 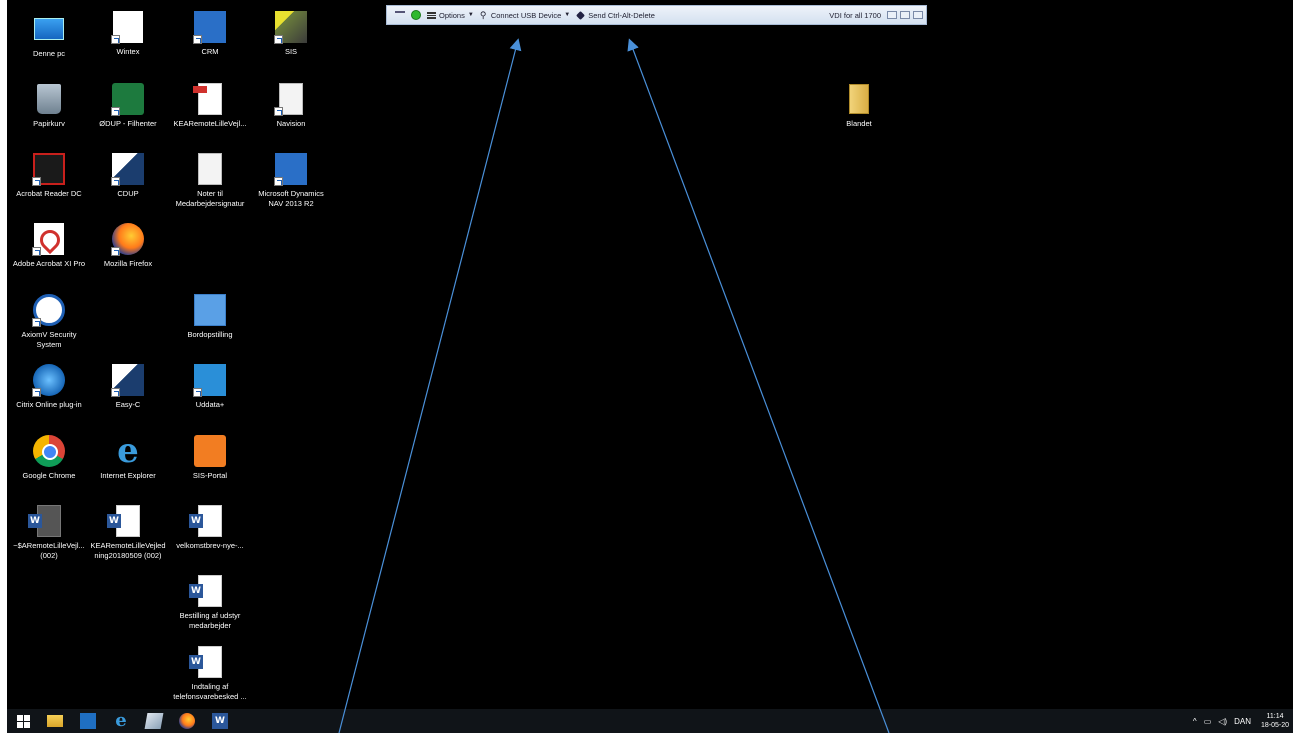 What do you see at coordinates (128, 51) in the screenshot?
I see `desktop-icon-label: Wintex` at bounding box center [128, 51].